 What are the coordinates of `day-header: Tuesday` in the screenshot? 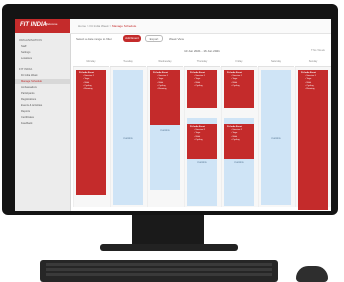 It's located at (128, 63).